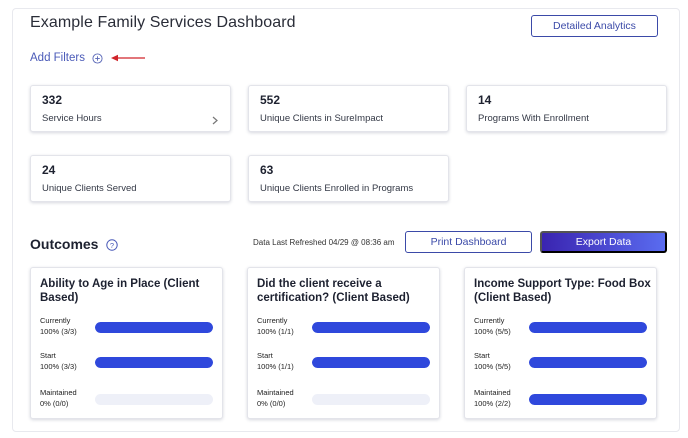  I want to click on page-title: Example Family Services Dashboard, so click(163, 22).